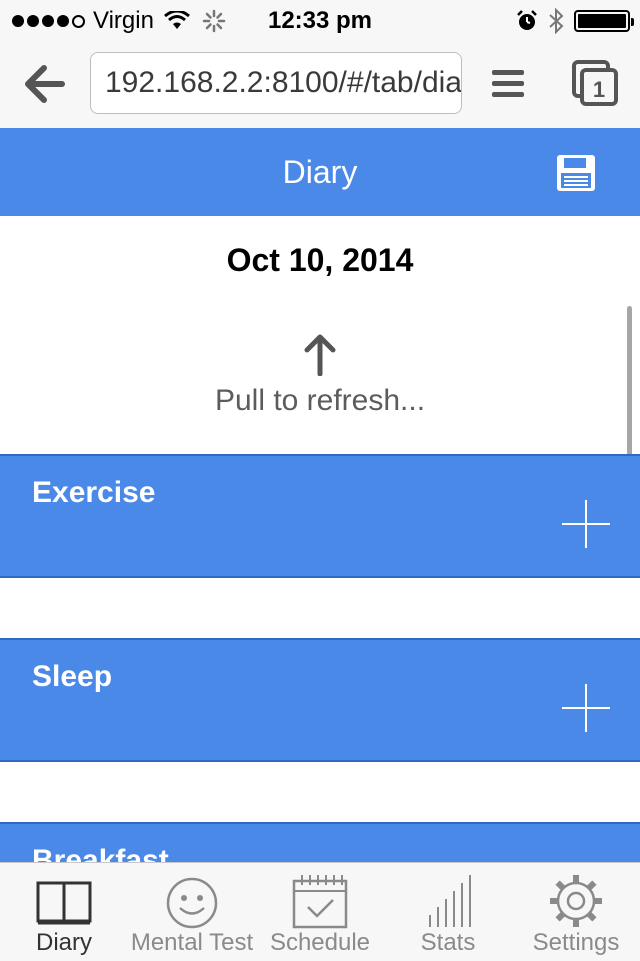  What do you see at coordinates (576, 942) in the screenshot?
I see `tab-label: Settings` at bounding box center [576, 942].